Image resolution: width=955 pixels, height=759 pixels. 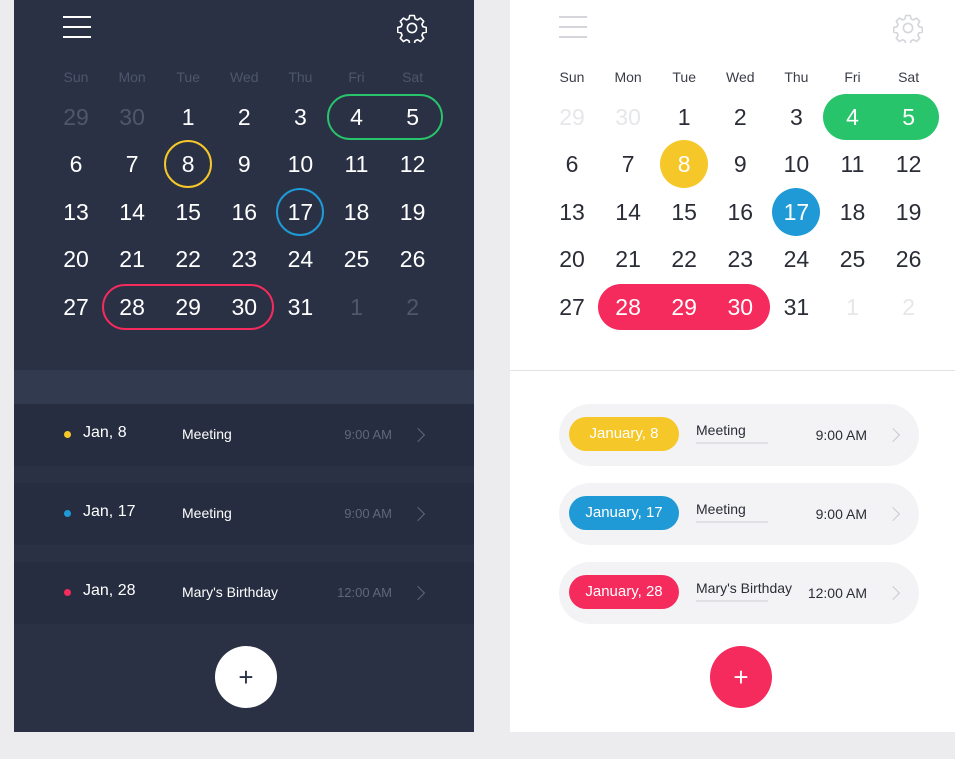 I want to click on event-row: January, 8 Meeting 9:00 AM, so click(x=739, y=435).